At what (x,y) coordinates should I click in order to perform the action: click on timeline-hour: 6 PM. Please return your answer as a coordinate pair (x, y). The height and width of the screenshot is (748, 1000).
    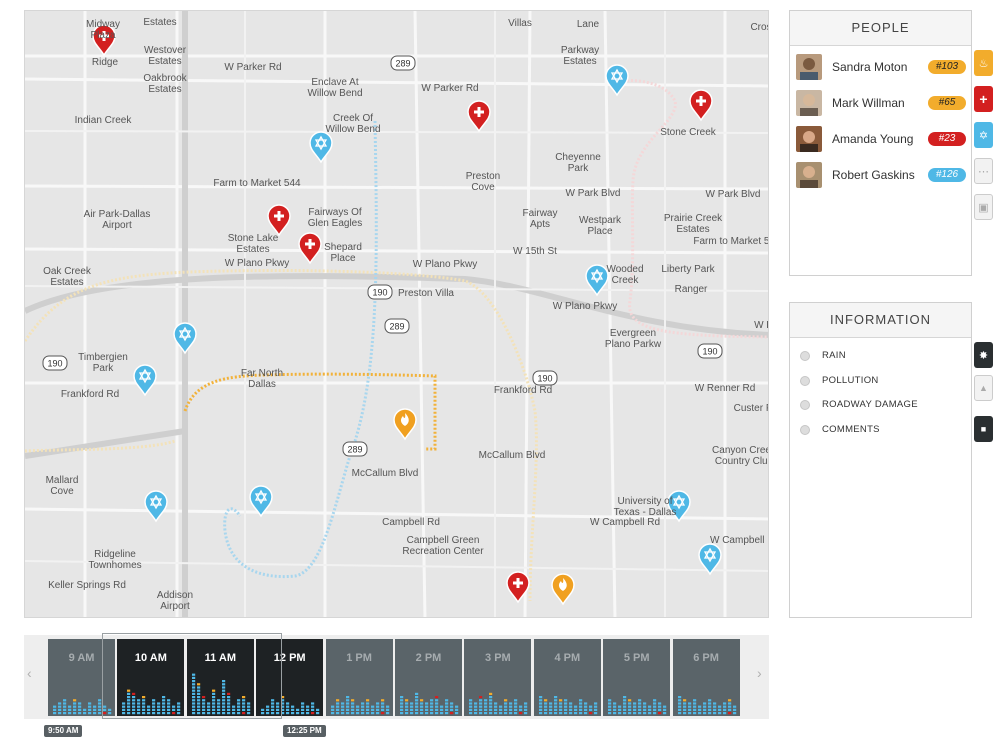
    Looking at the image, I should click on (706, 677).